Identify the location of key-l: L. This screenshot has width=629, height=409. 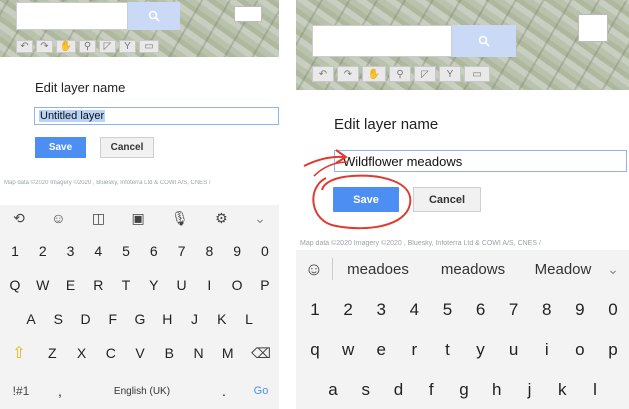
(249, 319).